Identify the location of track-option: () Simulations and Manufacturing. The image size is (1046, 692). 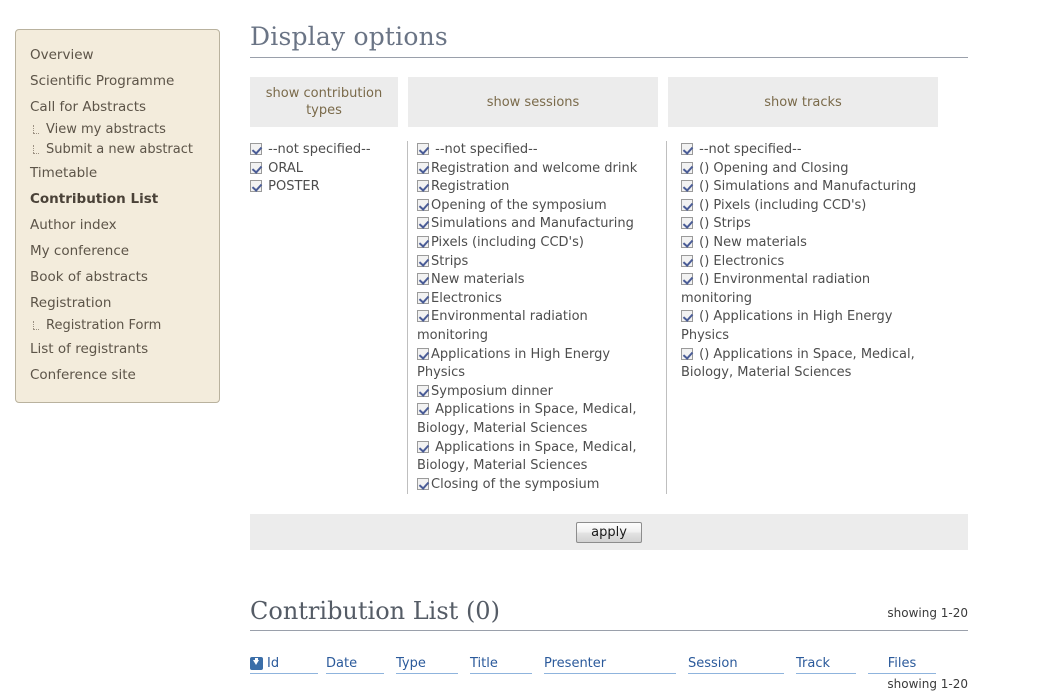
(812, 187).